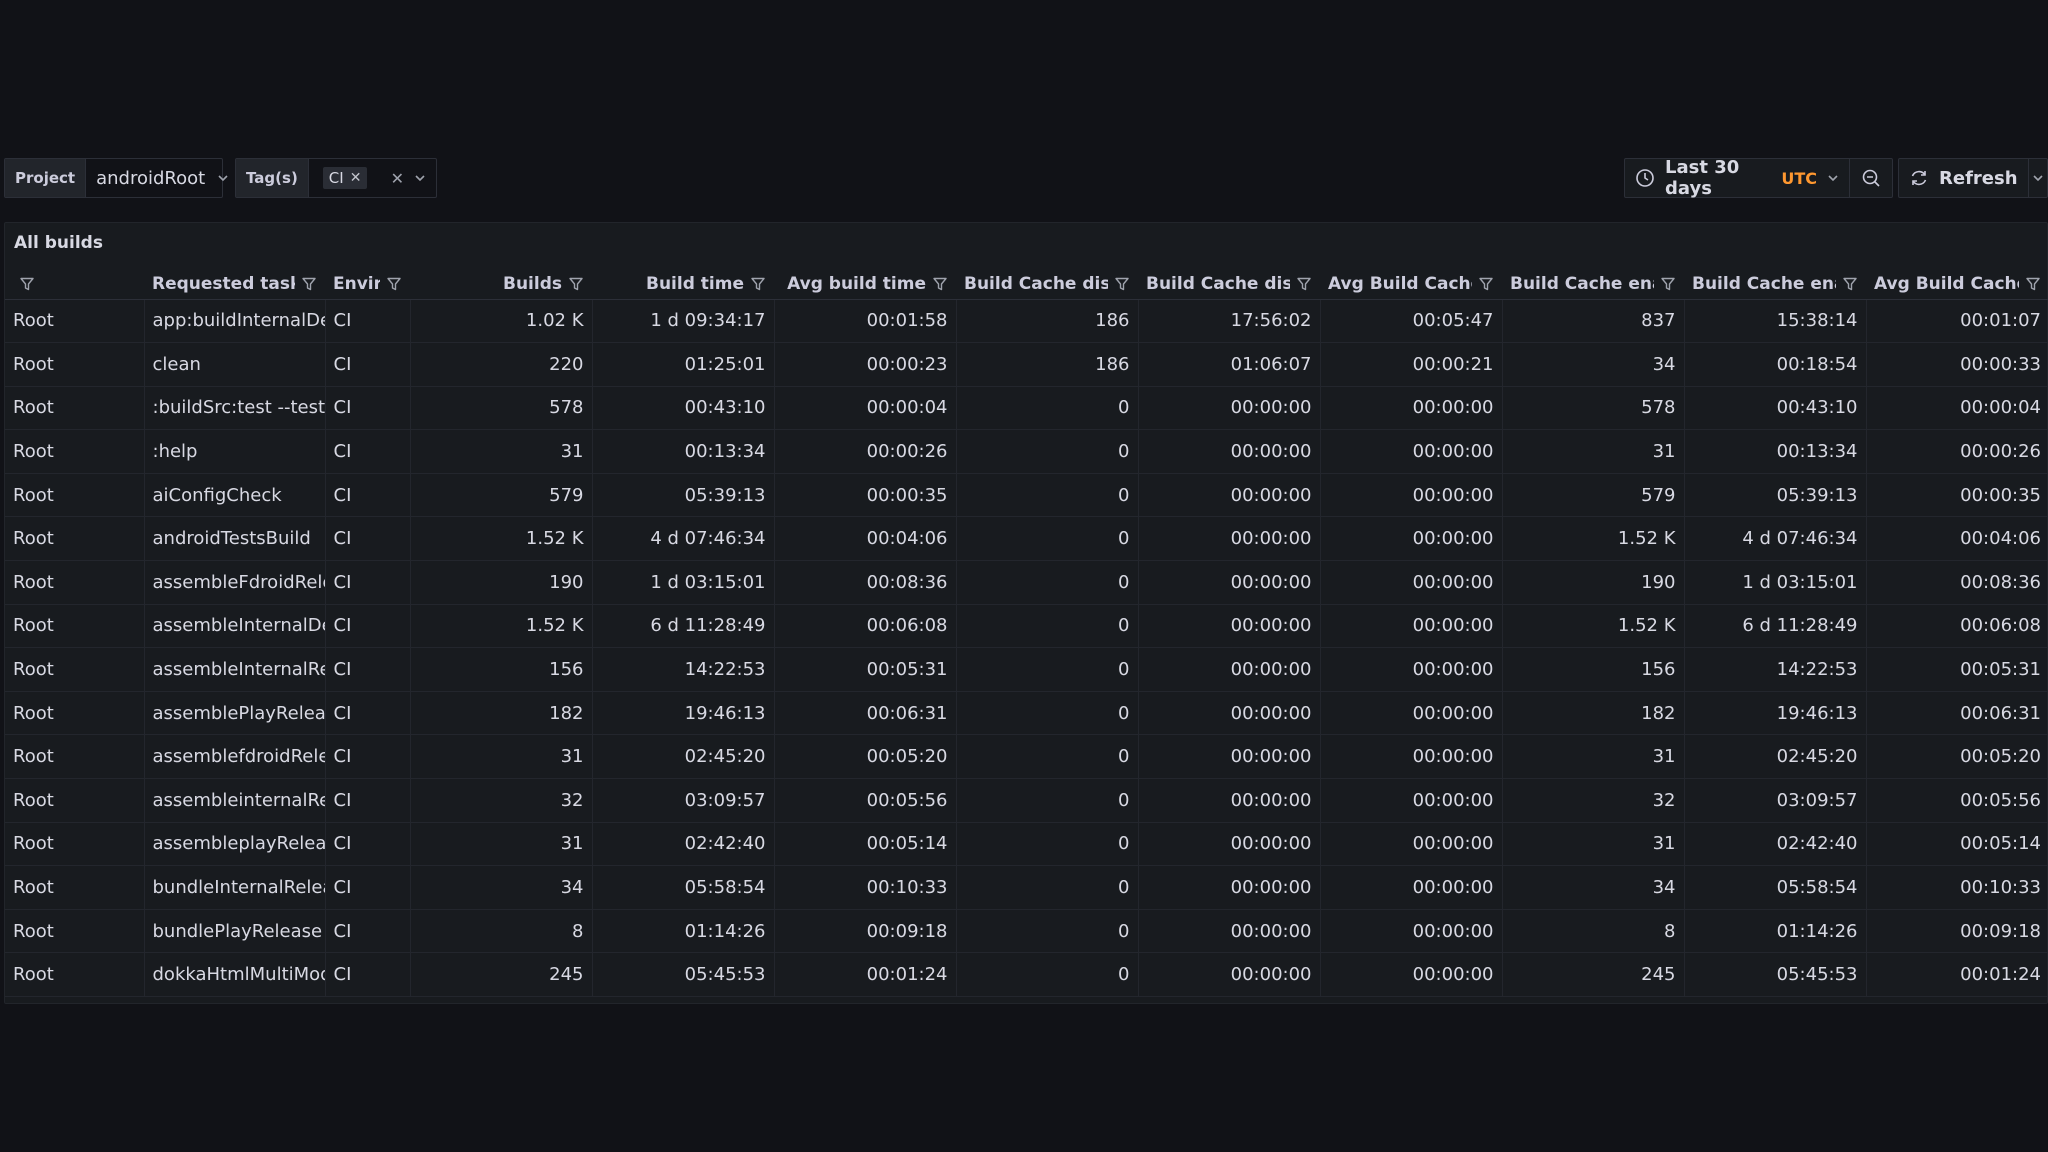 This screenshot has height=1152, width=2048. What do you see at coordinates (1737, 178) in the screenshot?
I see `time-range-picker: Last 30 days UTC` at bounding box center [1737, 178].